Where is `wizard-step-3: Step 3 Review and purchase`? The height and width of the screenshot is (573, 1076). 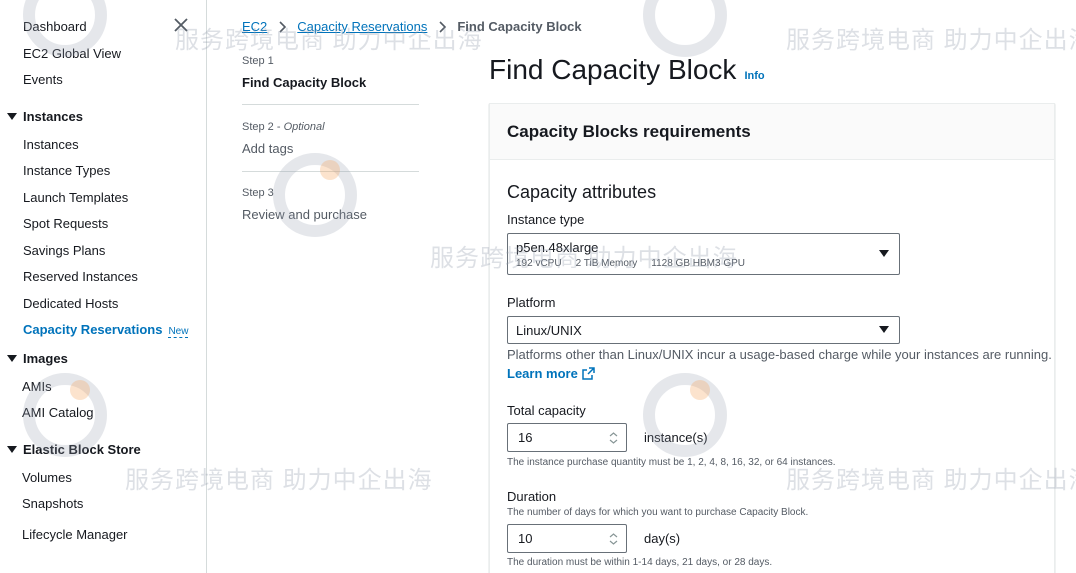 wizard-step-3: Step 3 Review and purchase is located at coordinates (330, 204).